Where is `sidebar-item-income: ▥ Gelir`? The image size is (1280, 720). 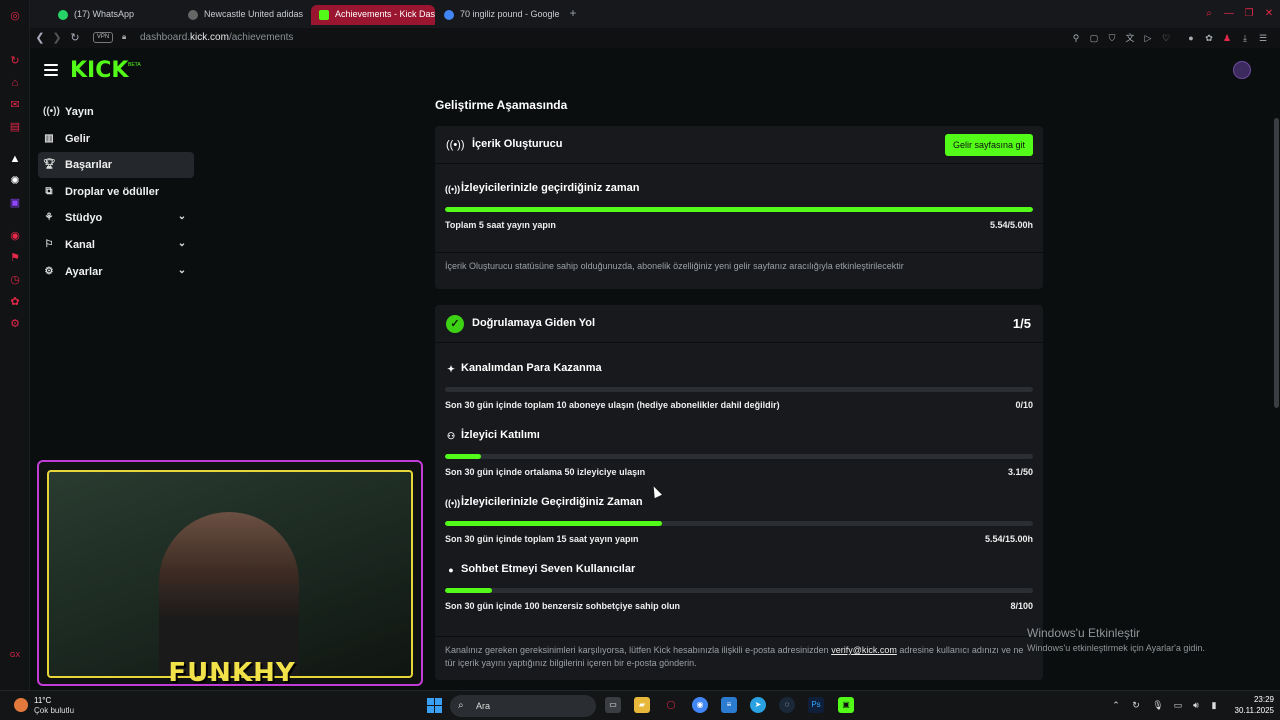
sidebar-item-income: ▥ Gelir is located at coordinates (116, 139).